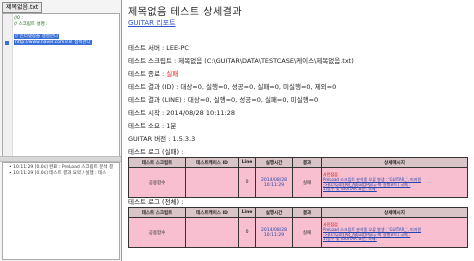 This screenshot has width=474, height=261. What do you see at coordinates (61, 167) in the screenshot?
I see `log-line: • 10:11:29 [0.0s] 완료 : PreLoad 스크립트 분석 결` at bounding box center [61, 167].